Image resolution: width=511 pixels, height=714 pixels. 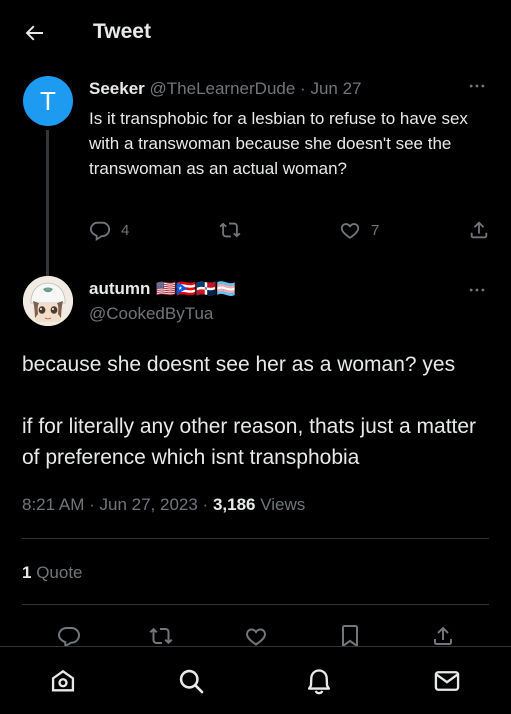 I want to click on like-button: 7, so click(x=359, y=230).